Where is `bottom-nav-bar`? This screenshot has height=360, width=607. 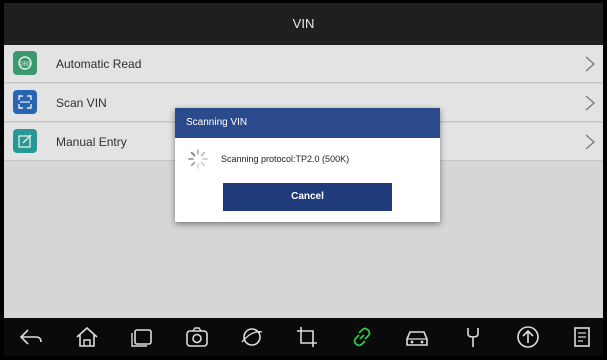 bottom-nav-bar is located at coordinates (303, 337).